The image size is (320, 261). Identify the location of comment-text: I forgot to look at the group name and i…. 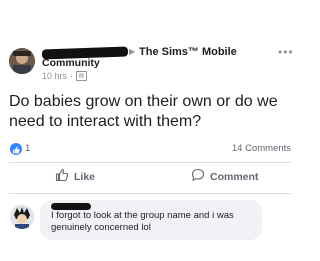
(142, 221).